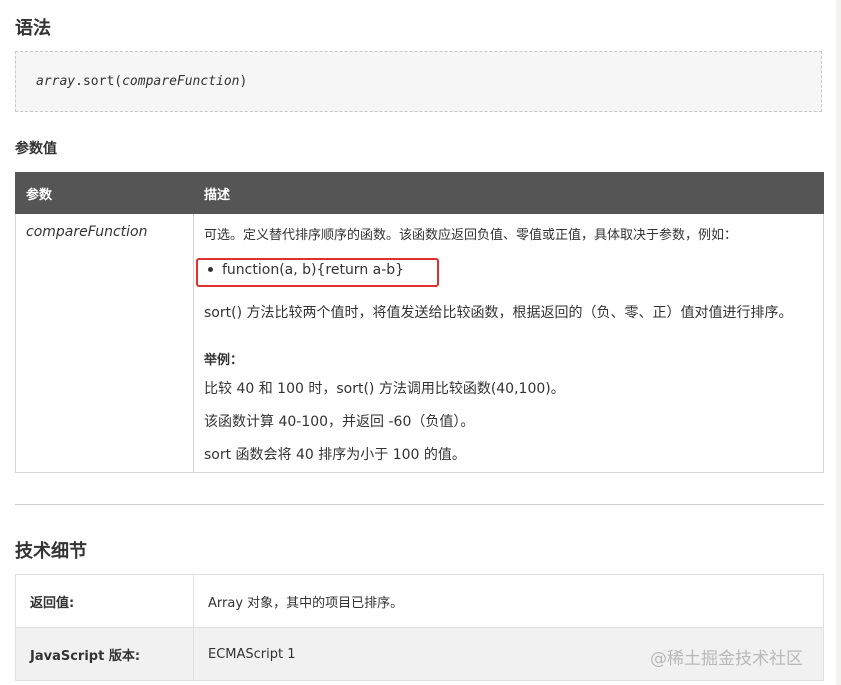  I want to click on param-name-cell: compareFunction, so click(104, 343).